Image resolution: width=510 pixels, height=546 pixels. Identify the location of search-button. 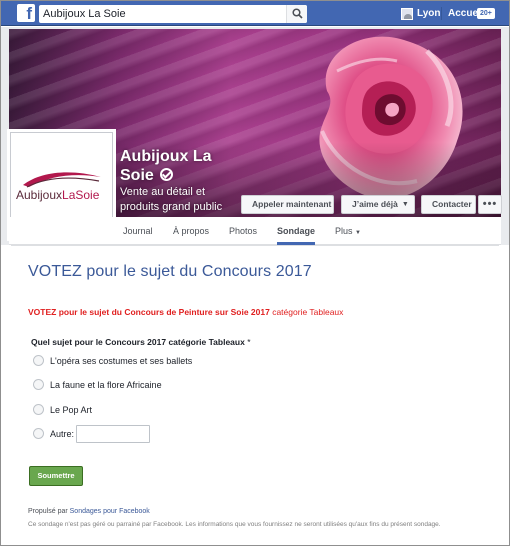
(296, 14).